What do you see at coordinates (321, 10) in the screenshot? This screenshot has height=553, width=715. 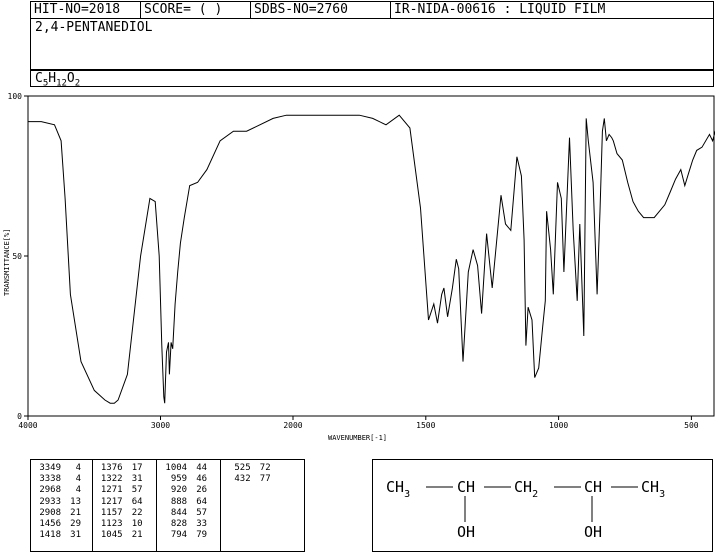 I see `sdbs-number: SDBS-NO=2760` at bounding box center [321, 10].